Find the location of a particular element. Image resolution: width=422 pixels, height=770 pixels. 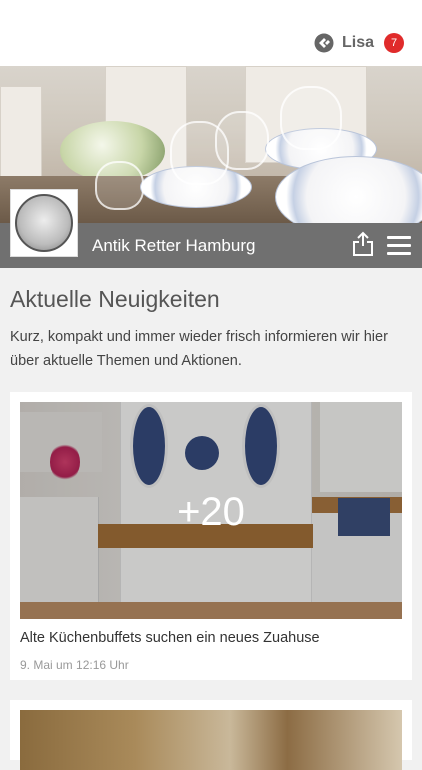

app-logo-icon is located at coordinates (324, 43).